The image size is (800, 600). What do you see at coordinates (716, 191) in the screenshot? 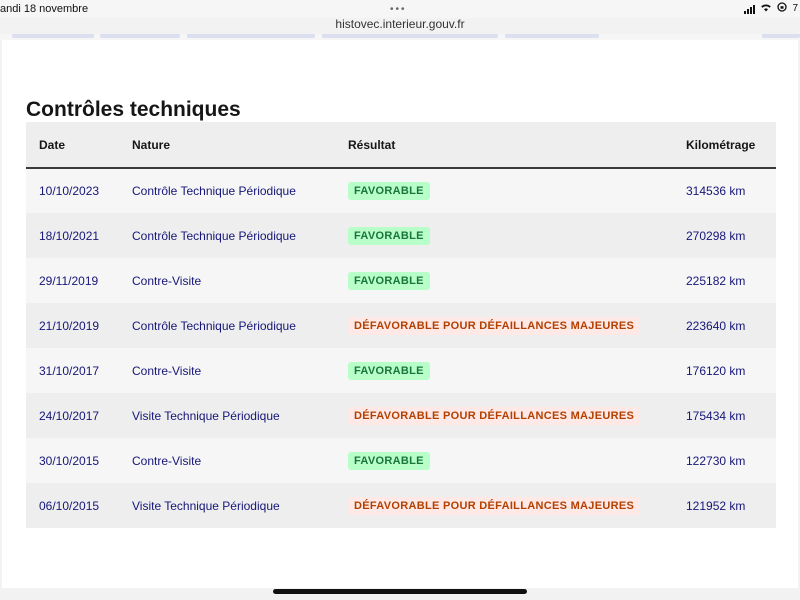
I see `cell-mileage: 314536 km` at bounding box center [716, 191].